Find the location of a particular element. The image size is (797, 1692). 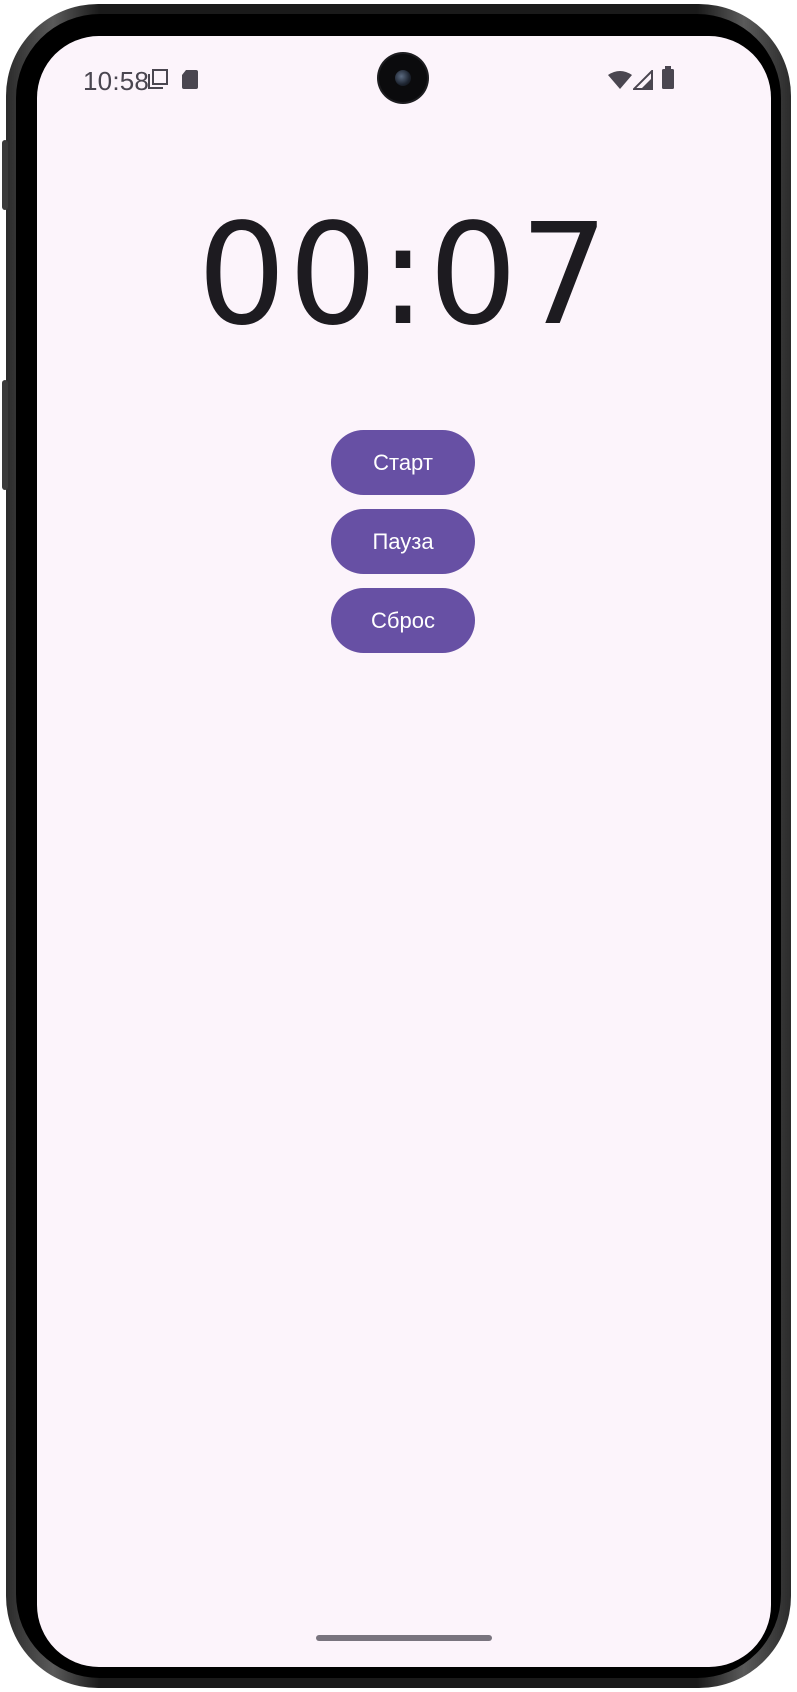

camera-lens is located at coordinates (403, 78).